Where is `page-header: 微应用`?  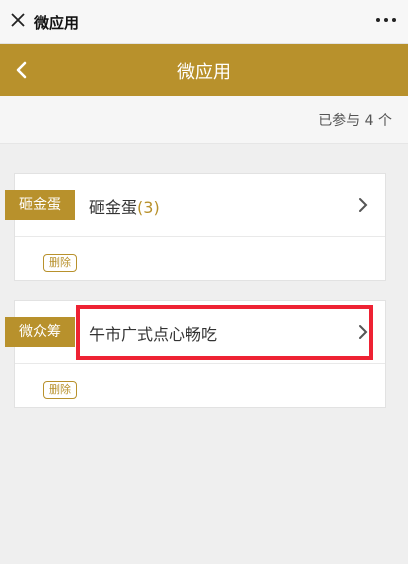 page-header: 微应用 is located at coordinates (204, 70).